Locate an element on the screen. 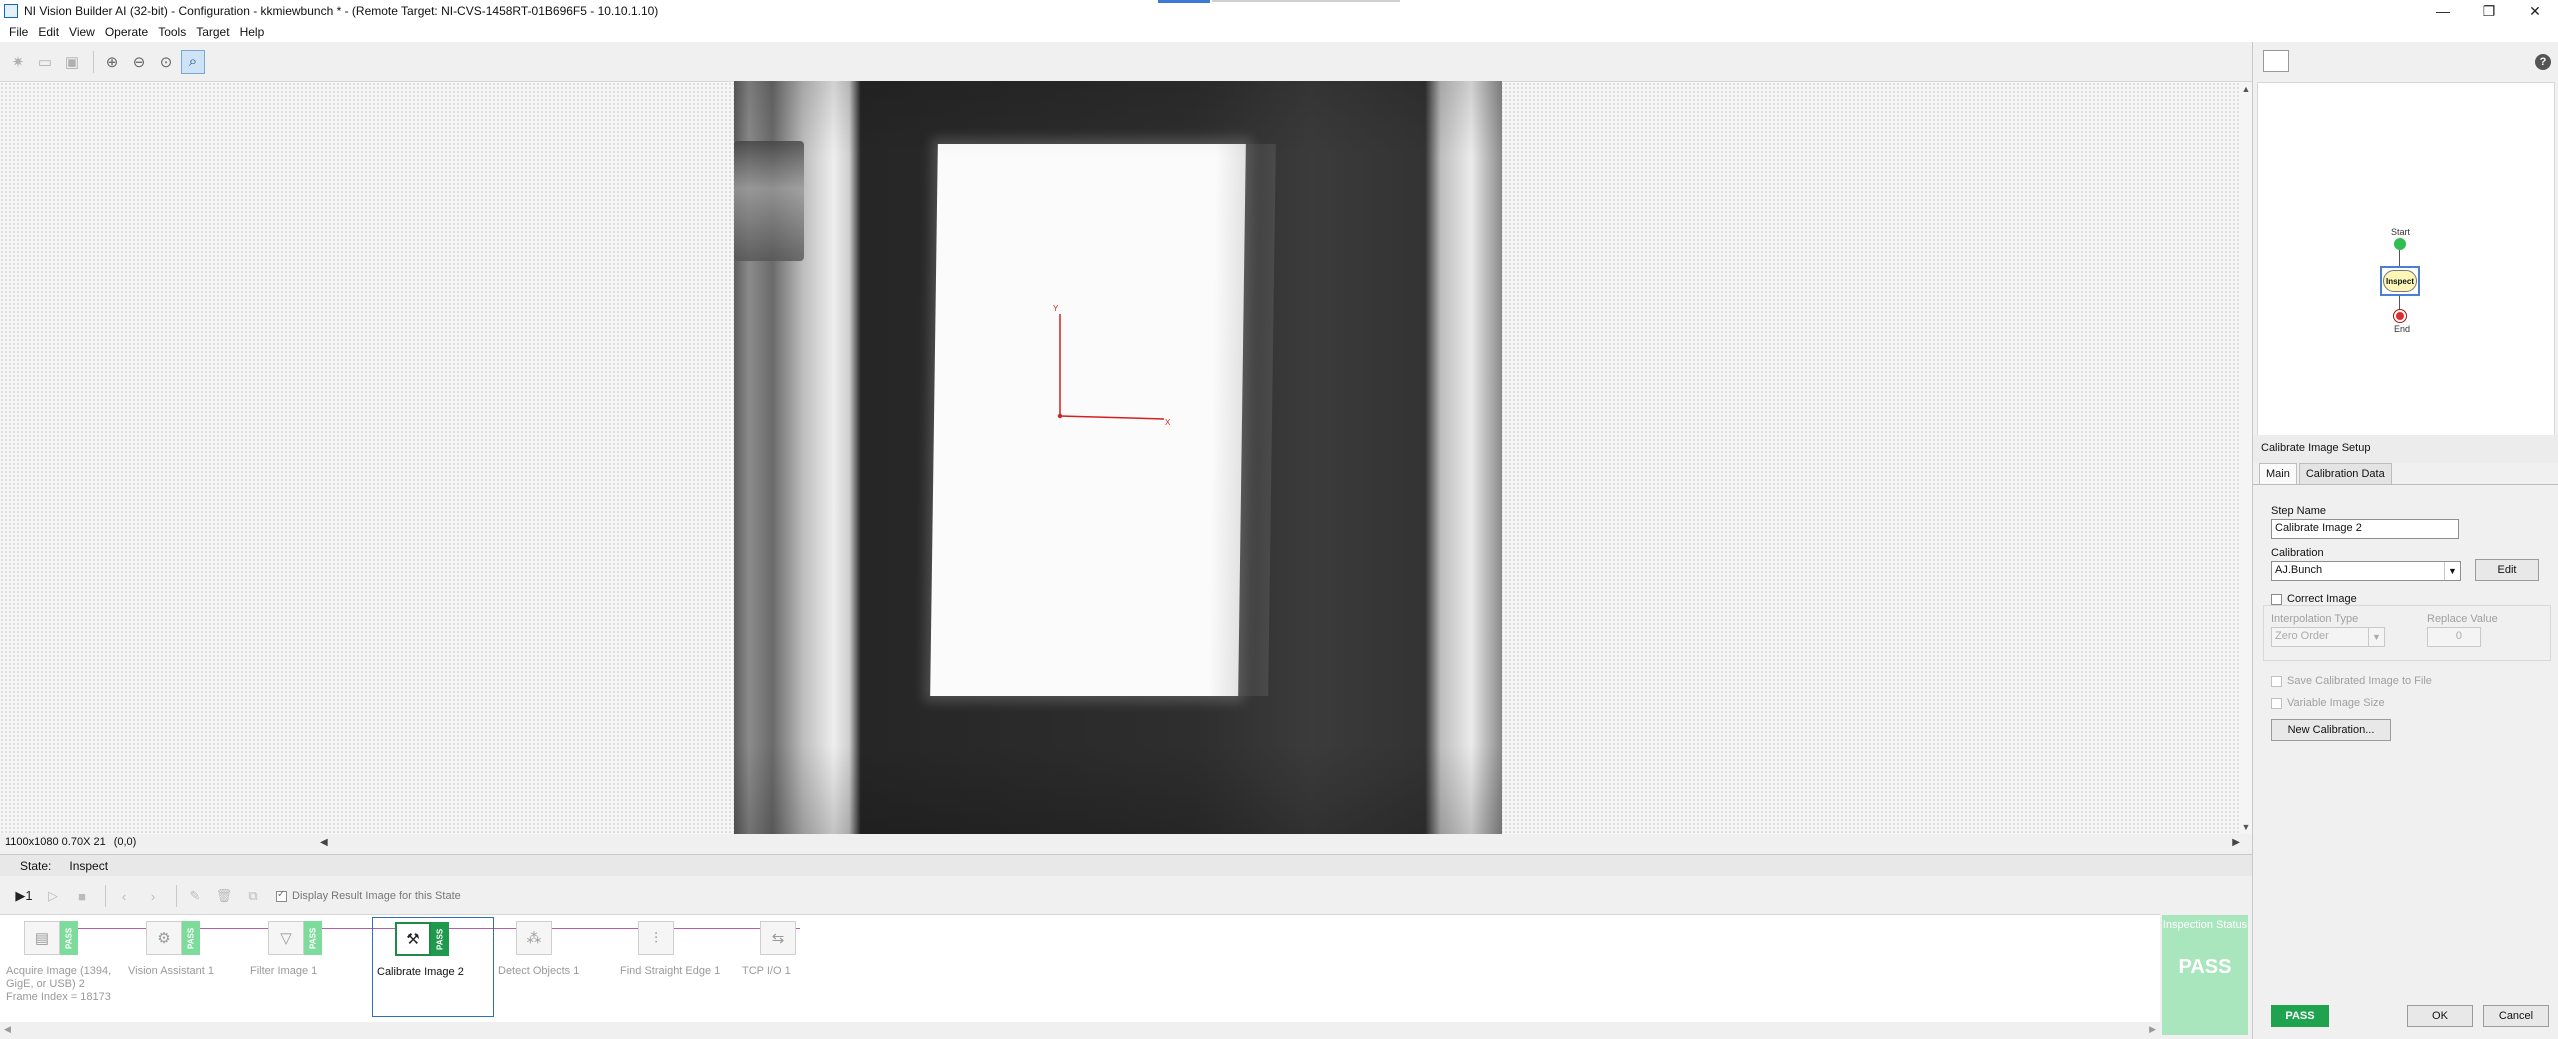 The width and height of the screenshot is (2558, 1039). save-calibrated-option: Save Calibrated Image to File is located at coordinates (2351, 681).